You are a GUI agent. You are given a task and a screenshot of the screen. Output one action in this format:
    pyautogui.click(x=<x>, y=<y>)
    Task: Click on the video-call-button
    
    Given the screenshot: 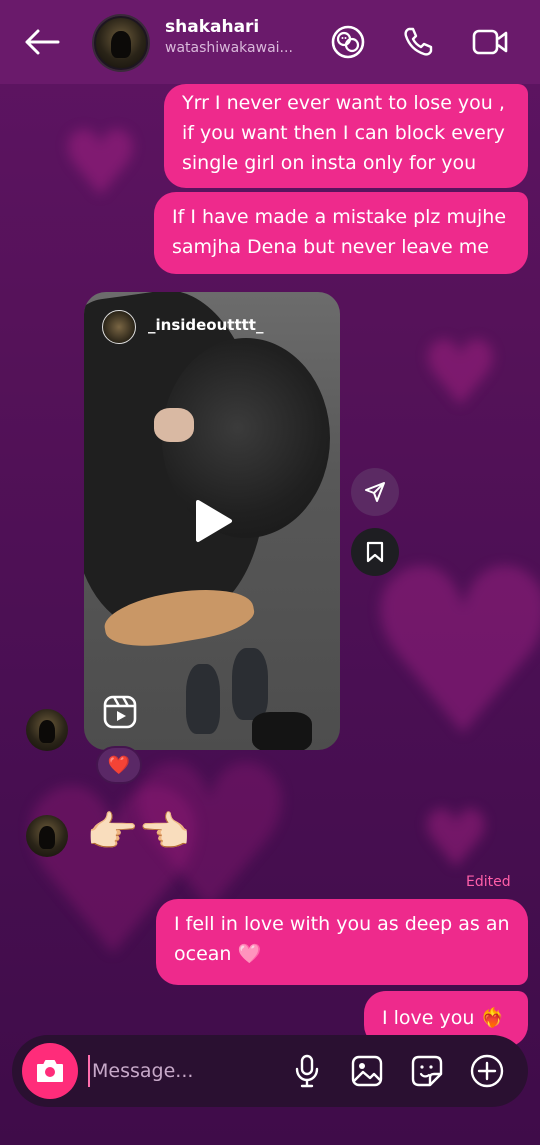 What is the action you would take?
    pyautogui.click(x=490, y=42)
    